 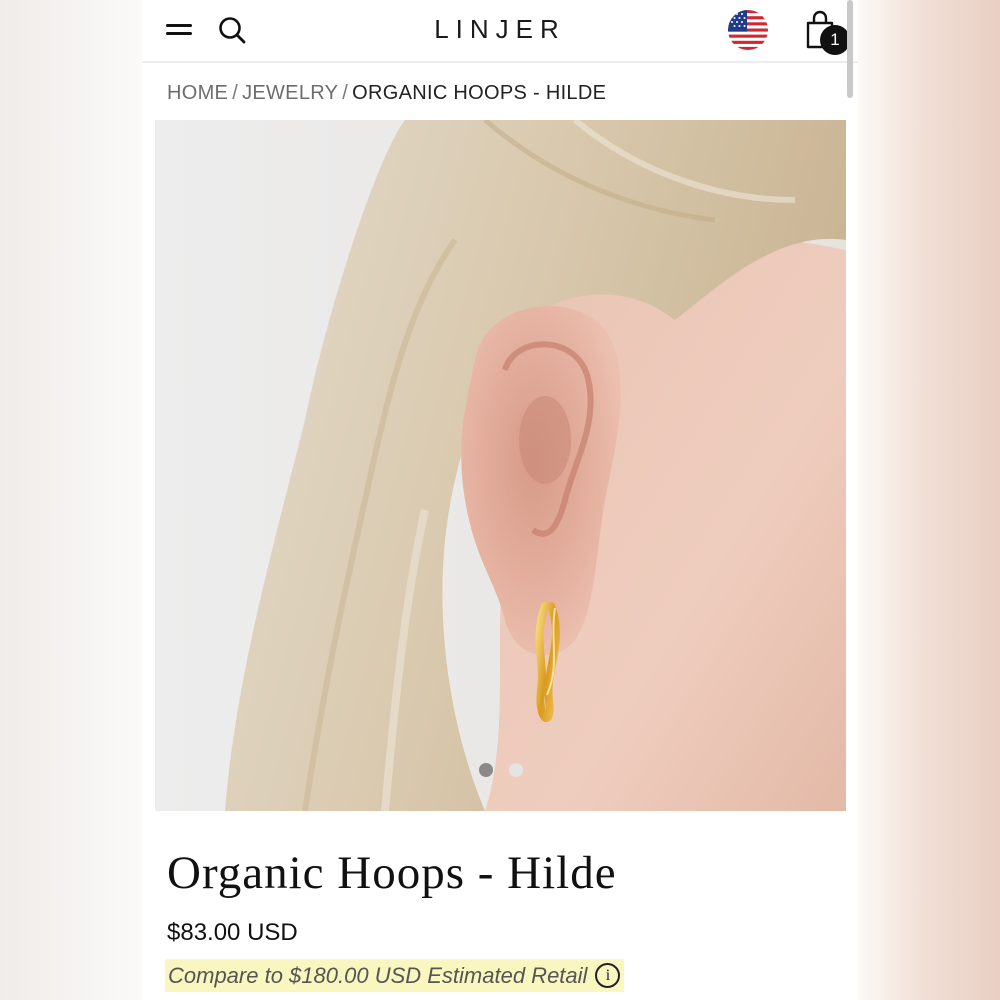 What do you see at coordinates (197, 93) in the screenshot?
I see `breadcrumb-home-link: HOME` at bounding box center [197, 93].